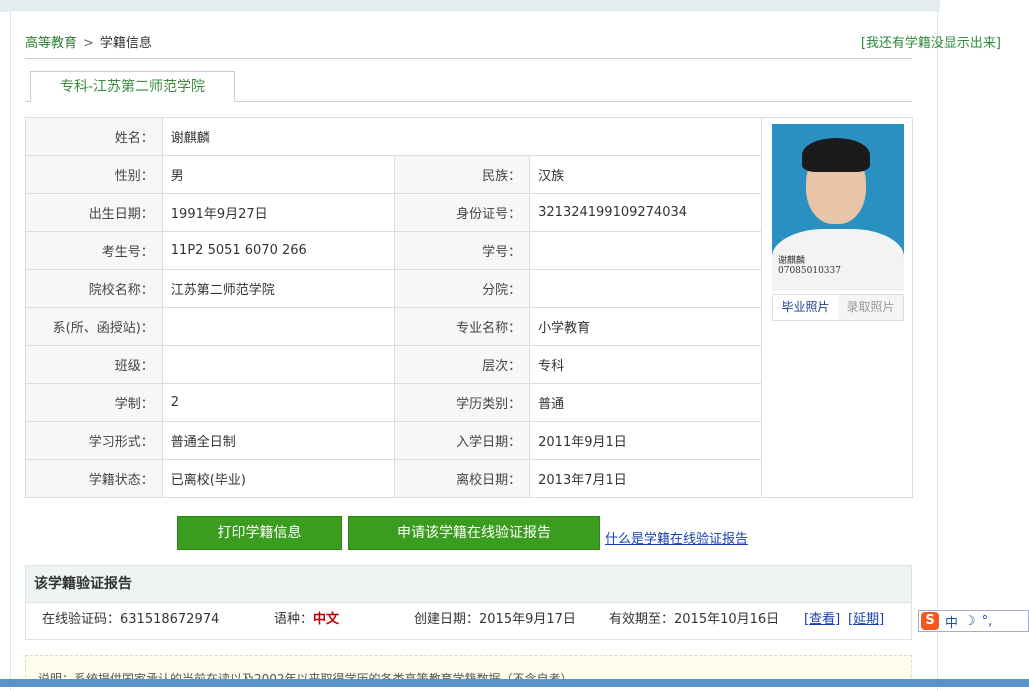  I want to click on label: 考生号：, so click(94, 250).